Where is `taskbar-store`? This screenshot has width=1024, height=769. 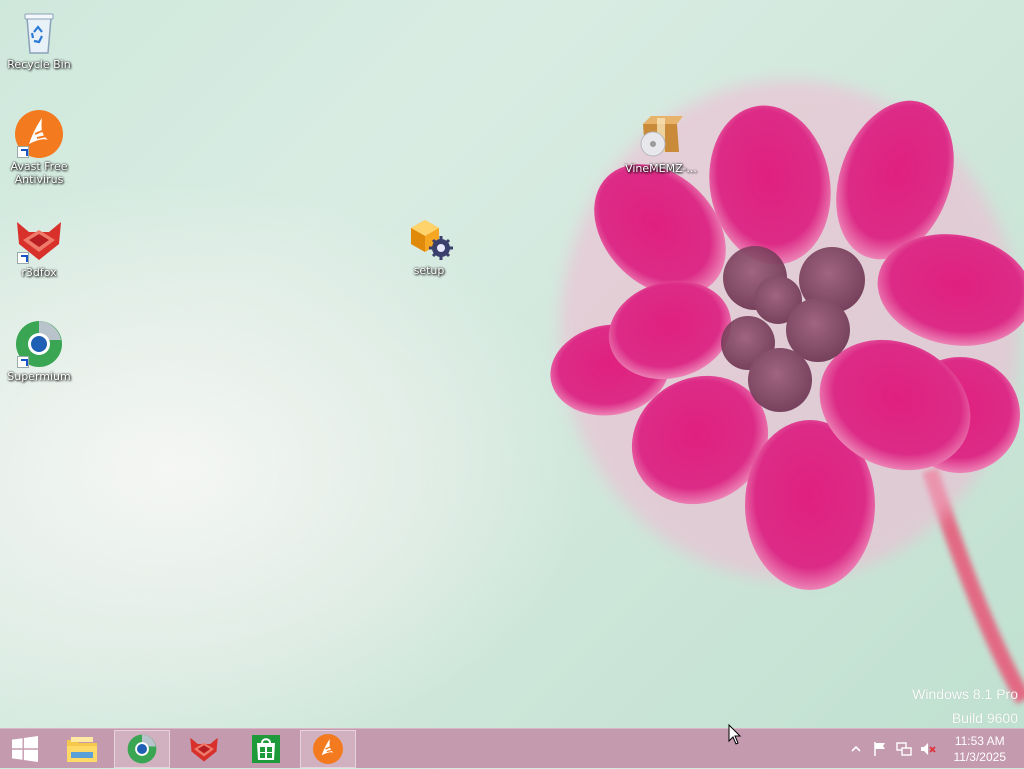 taskbar-store is located at coordinates (266, 749).